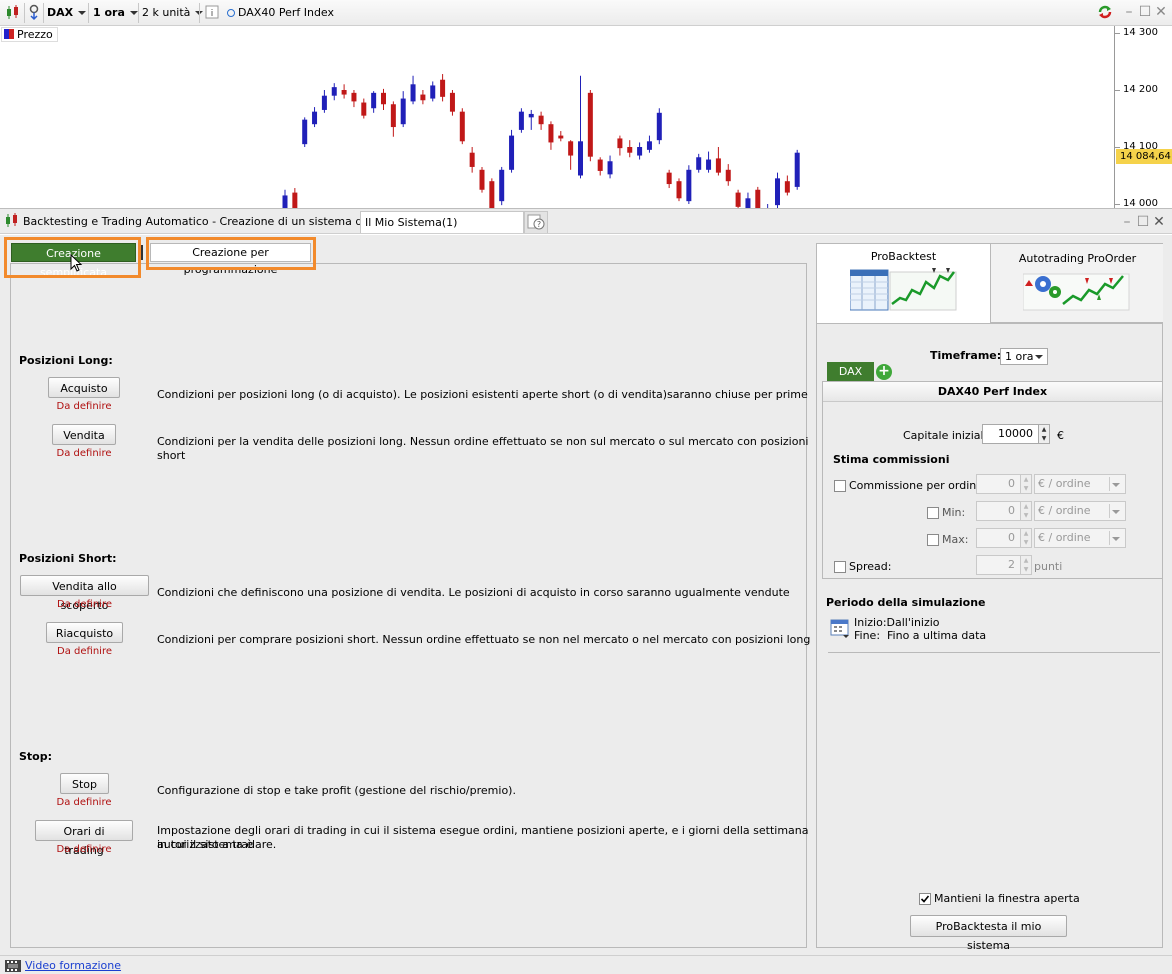 This screenshot has width=1172, height=974. What do you see at coordinates (586, 964) in the screenshot?
I see `status-bar: Video formazione` at bounding box center [586, 964].